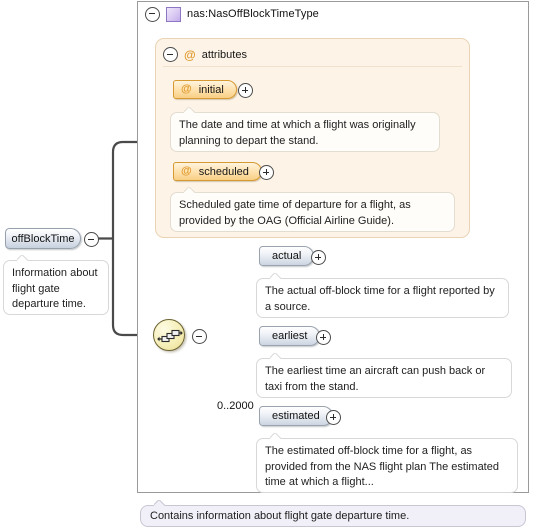 Image resolution: width=536 pixels, height=530 pixels. Describe the element at coordinates (173, 14) in the screenshot. I see `complex-type-icon` at that location.